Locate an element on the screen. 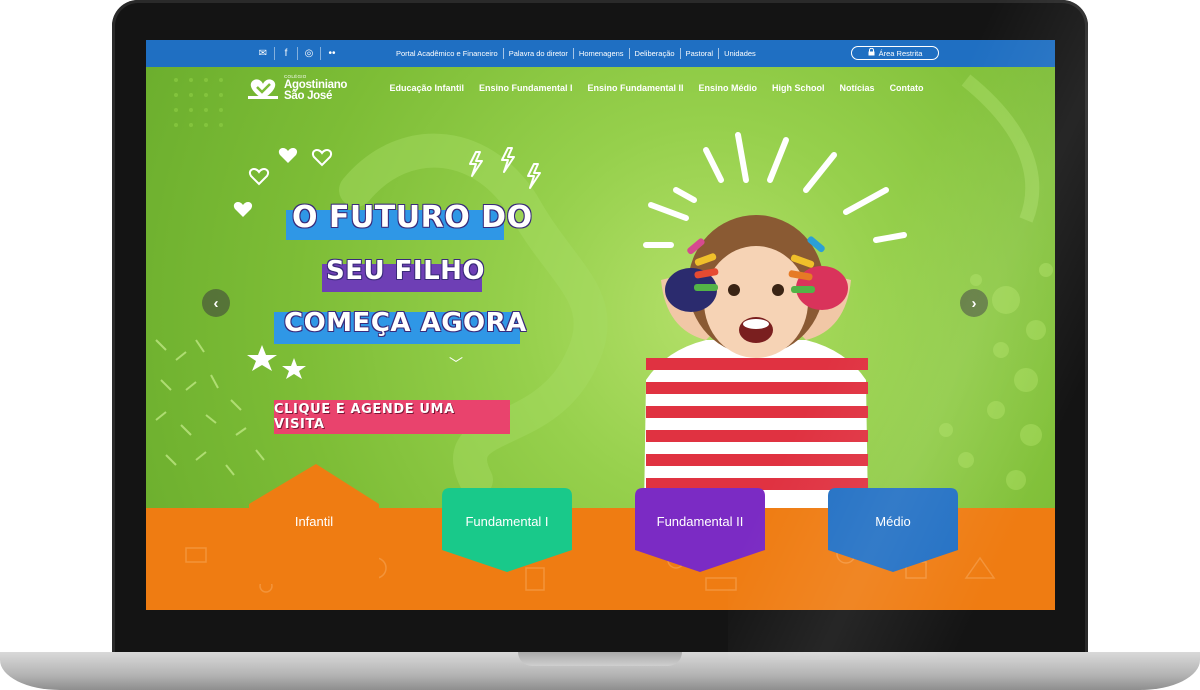 The image size is (1200, 690). level-tab-fundamental-2-label: Fundamental II is located at coordinates (700, 521).